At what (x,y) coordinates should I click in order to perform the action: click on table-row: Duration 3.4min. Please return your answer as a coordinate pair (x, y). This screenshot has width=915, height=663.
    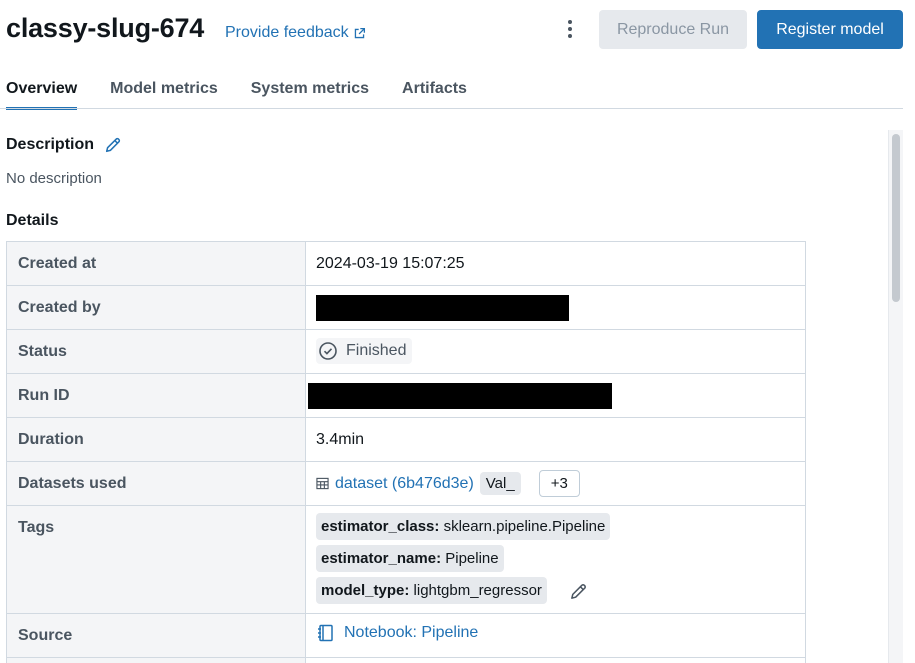
    Looking at the image, I should click on (406, 439).